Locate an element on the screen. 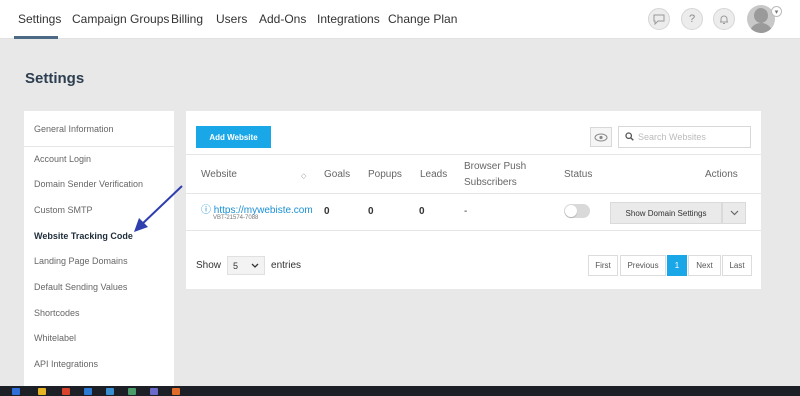 Image resolution: width=800 pixels, height=396 pixels. bell-icon is located at coordinates (724, 19).